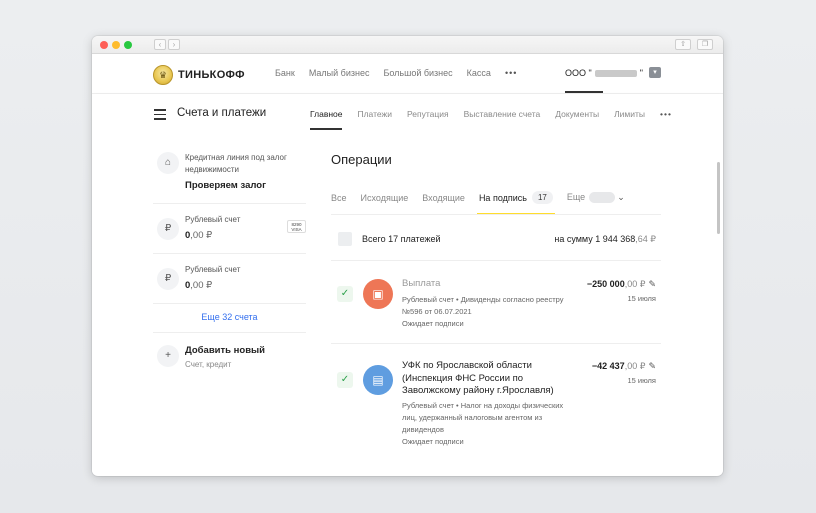 The width and height of the screenshot is (816, 513). I want to click on summary-total: на сумму 1 944 368,64 ₽, so click(605, 239).